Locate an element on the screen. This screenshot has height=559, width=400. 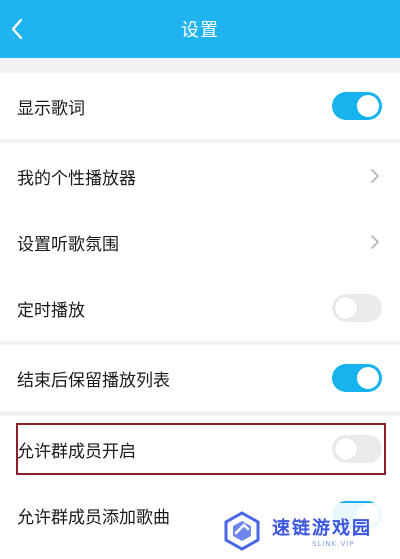
show-lyrics-toggle is located at coordinates (357, 106).